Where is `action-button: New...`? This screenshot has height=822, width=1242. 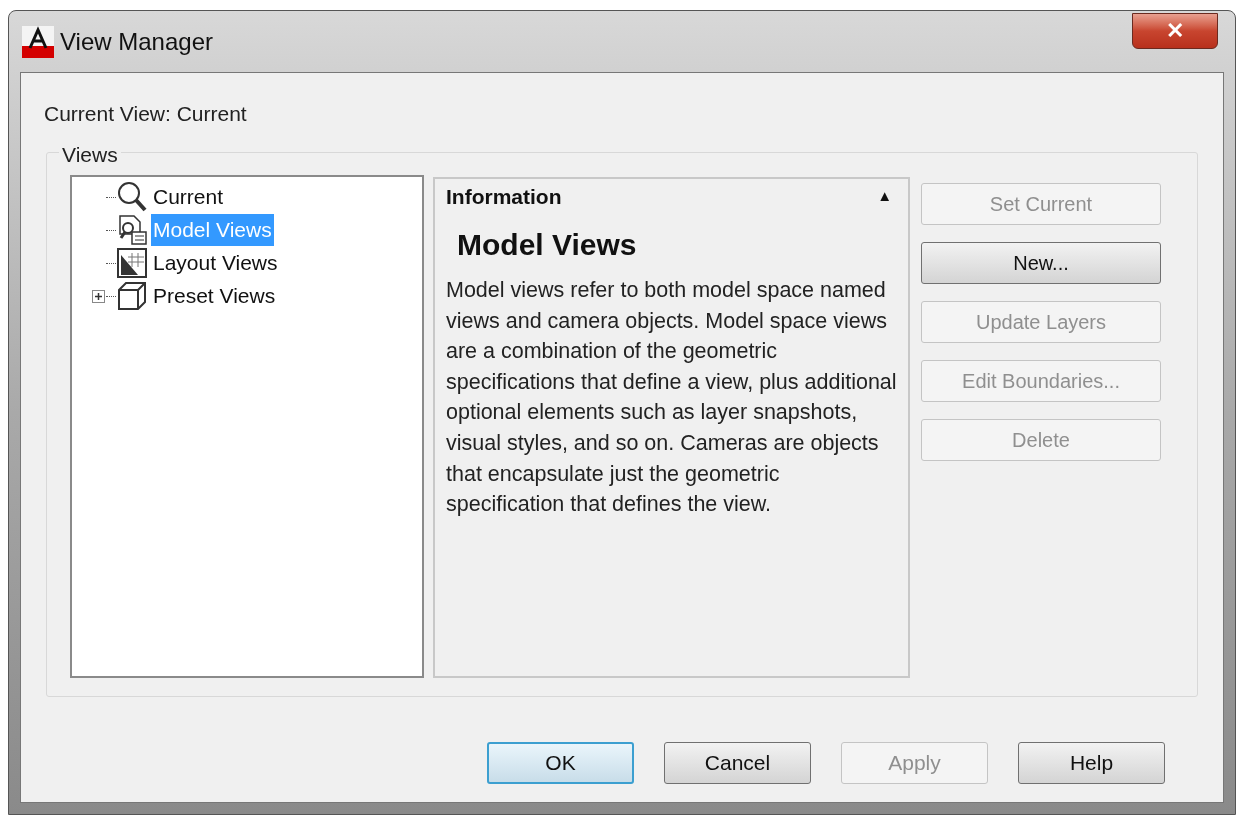
action-button: New... is located at coordinates (1041, 262).